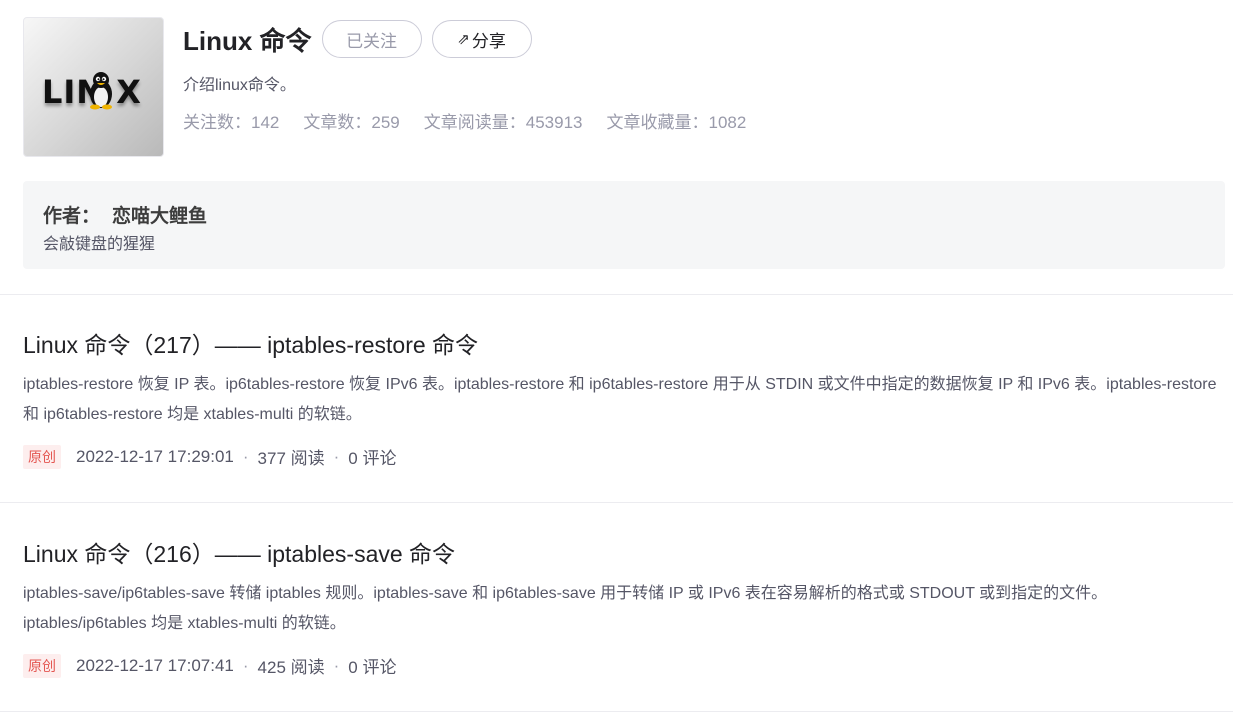  I want to click on follow-label: 已关注, so click(372, 41).